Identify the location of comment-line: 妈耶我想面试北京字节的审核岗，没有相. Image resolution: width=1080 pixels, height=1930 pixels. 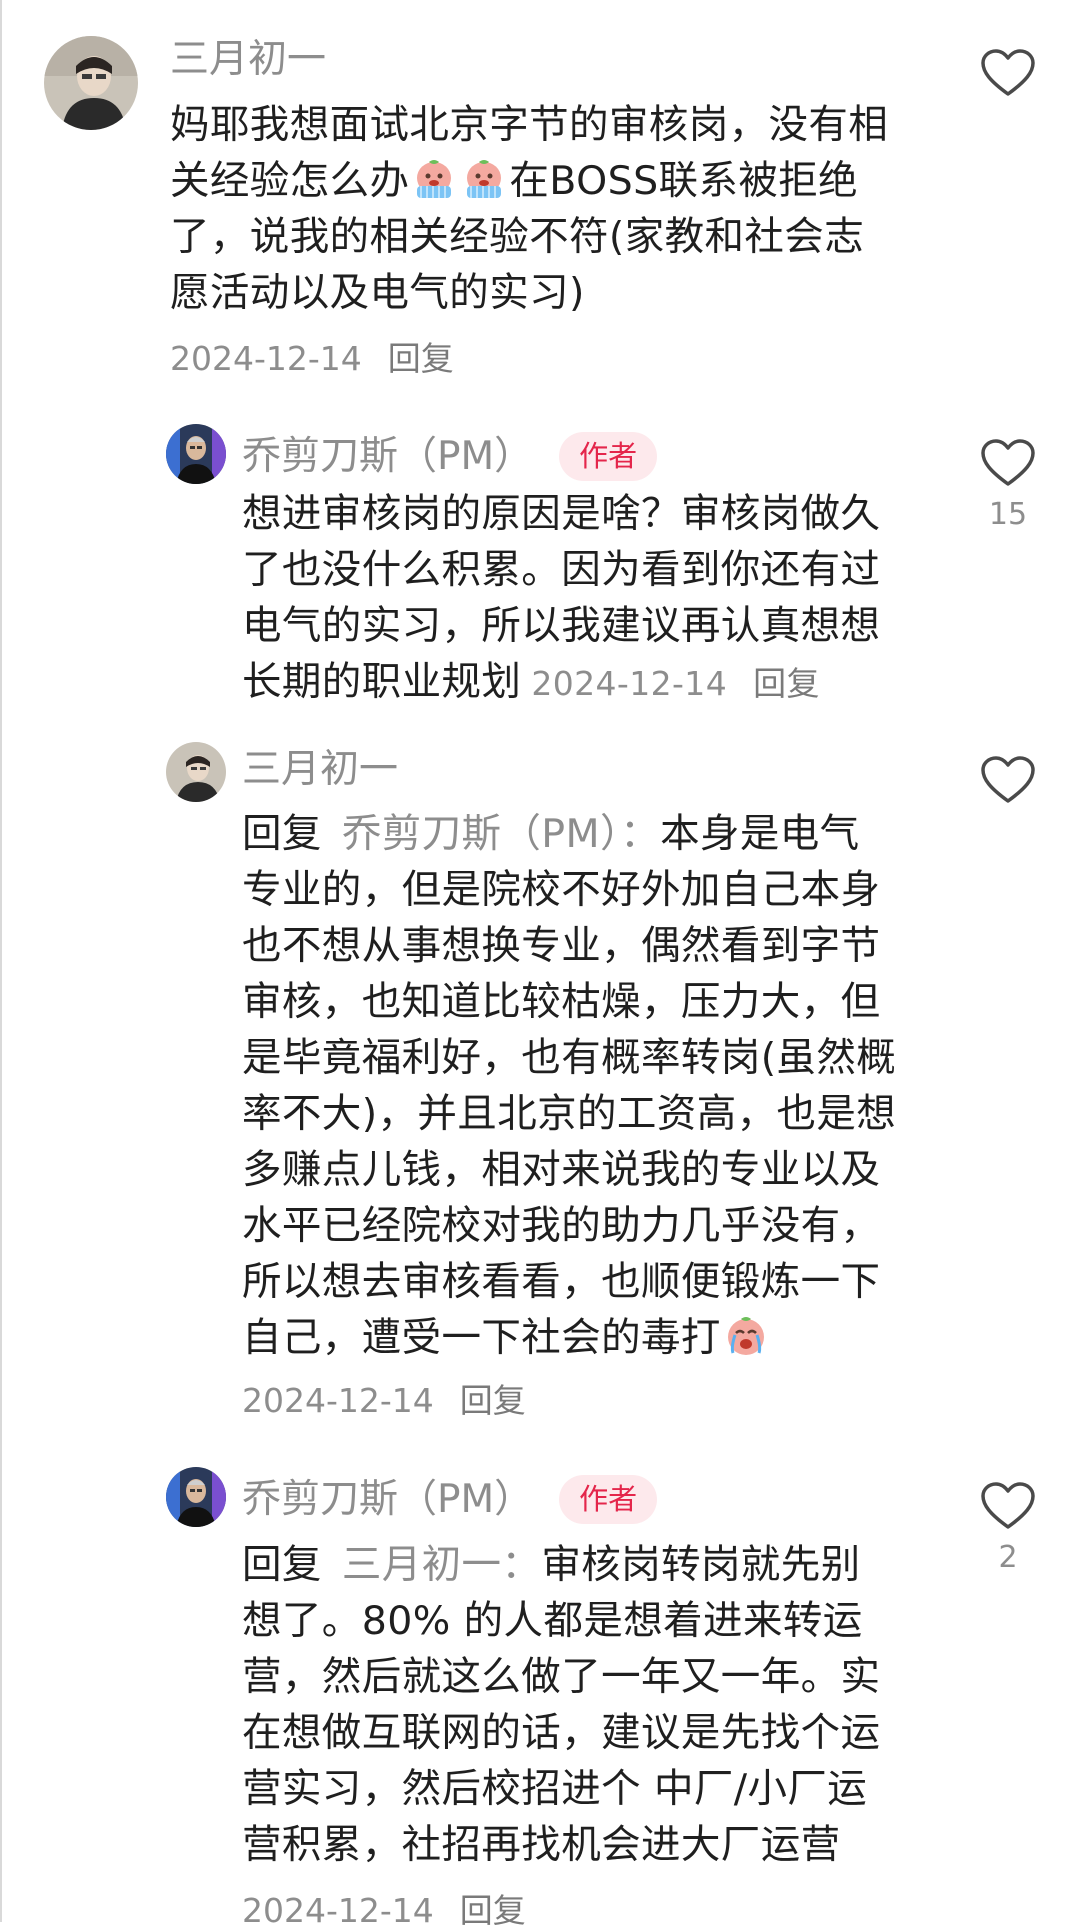
(529, 125).